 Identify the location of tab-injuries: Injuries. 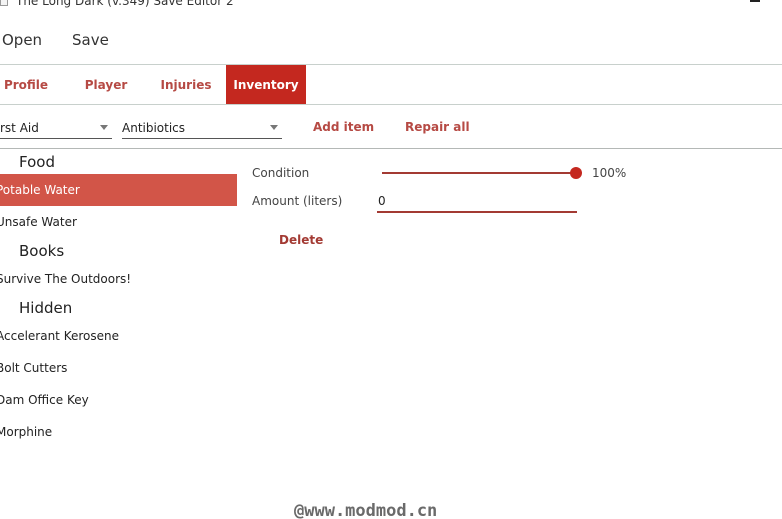
(186, 84).